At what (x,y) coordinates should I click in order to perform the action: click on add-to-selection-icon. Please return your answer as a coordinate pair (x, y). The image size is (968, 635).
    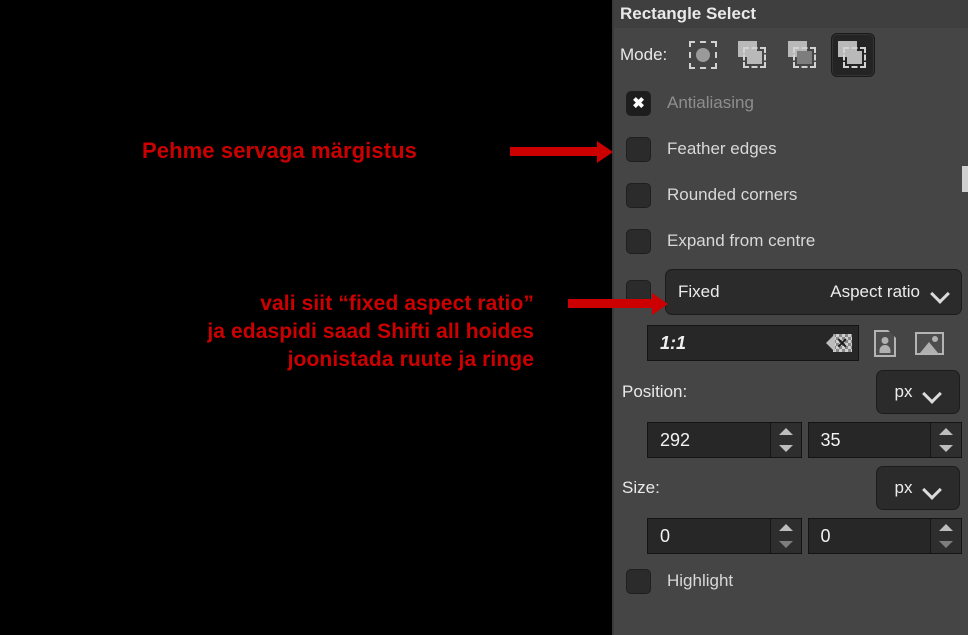
    Looking at the image, I should click on (753, 55).